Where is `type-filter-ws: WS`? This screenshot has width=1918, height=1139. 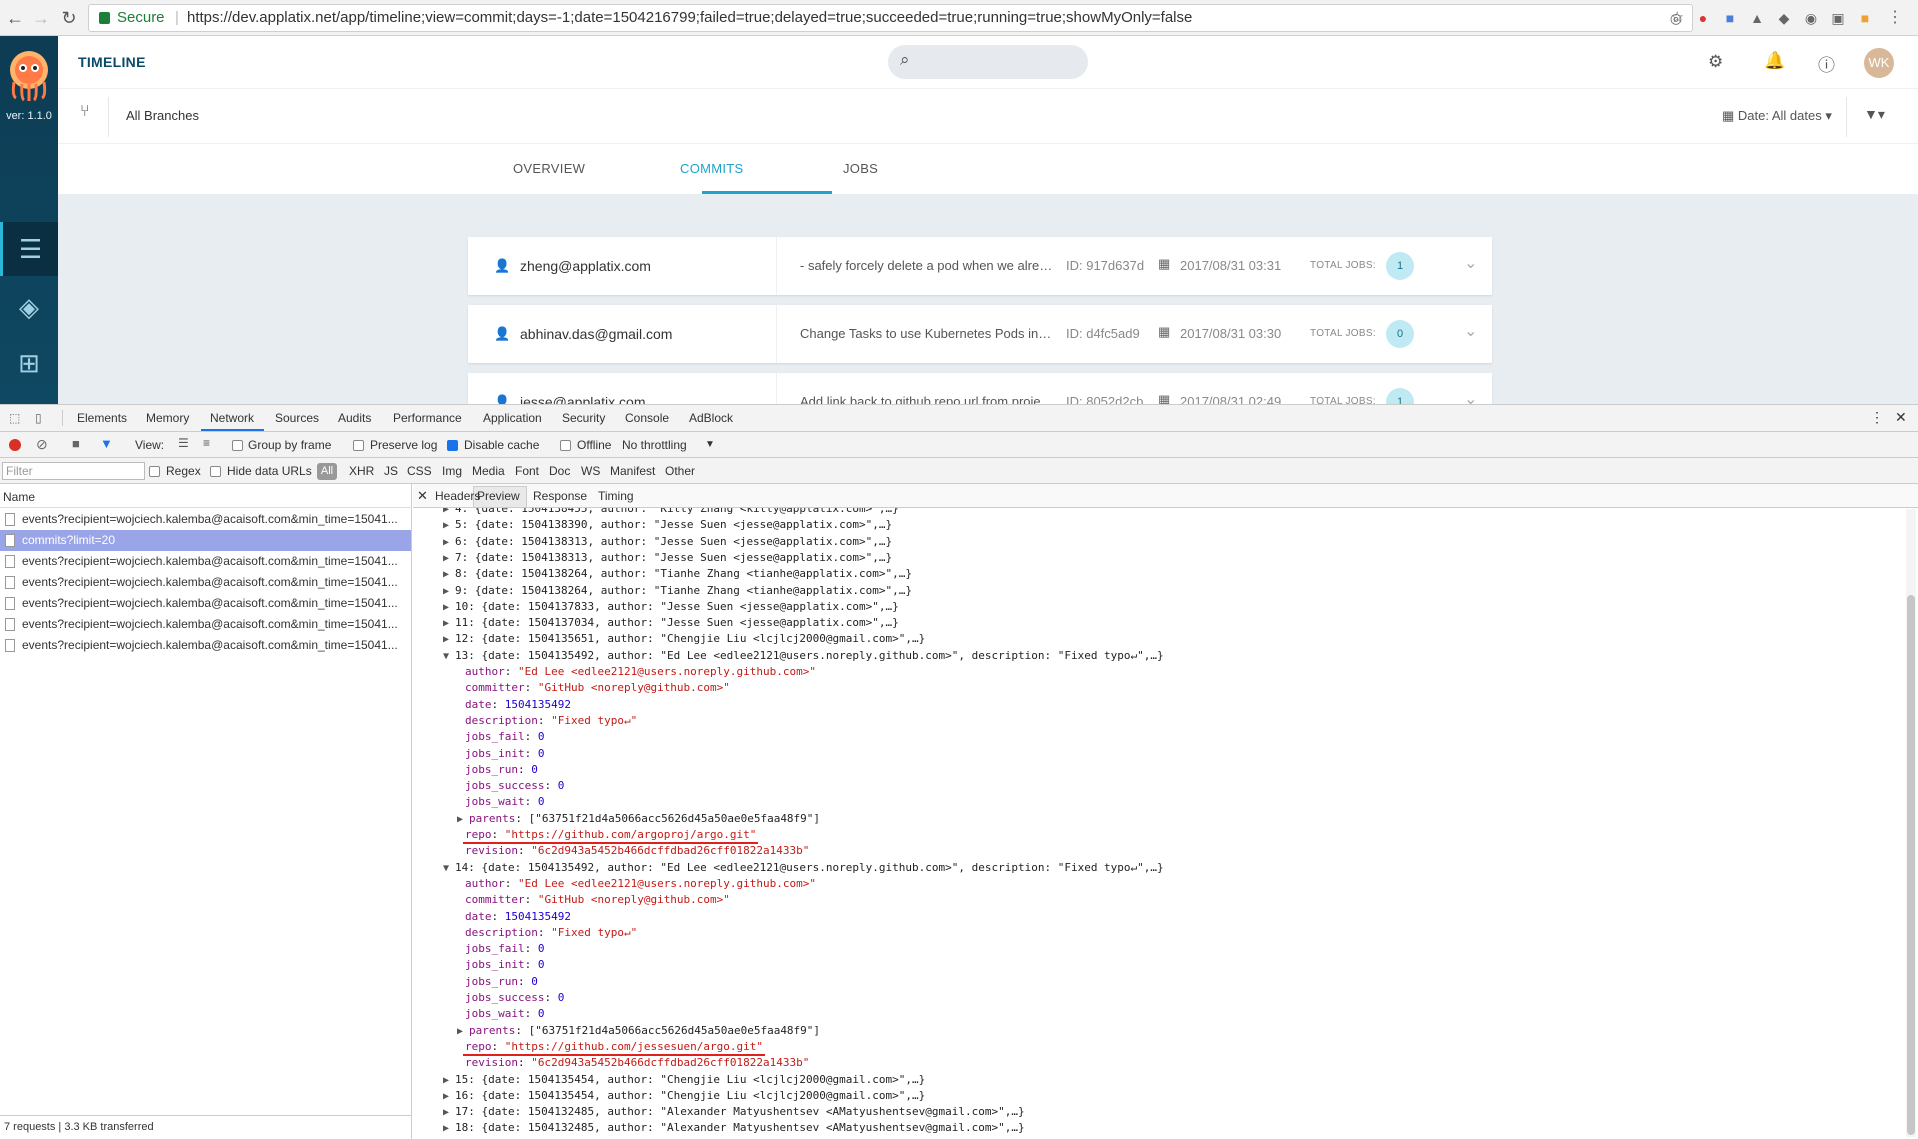
type-filter-ws: WS is located at coordinates (590, 471).